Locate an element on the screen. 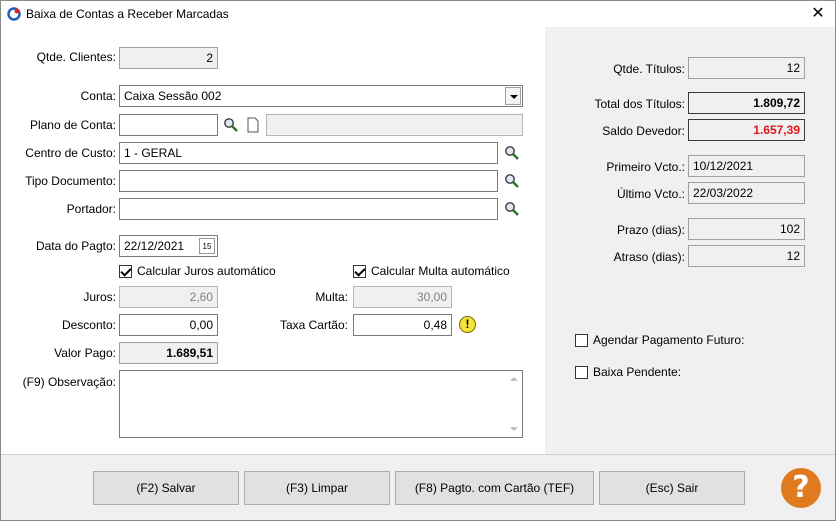  scroll-up-icon is located at coordinates (514, 379).